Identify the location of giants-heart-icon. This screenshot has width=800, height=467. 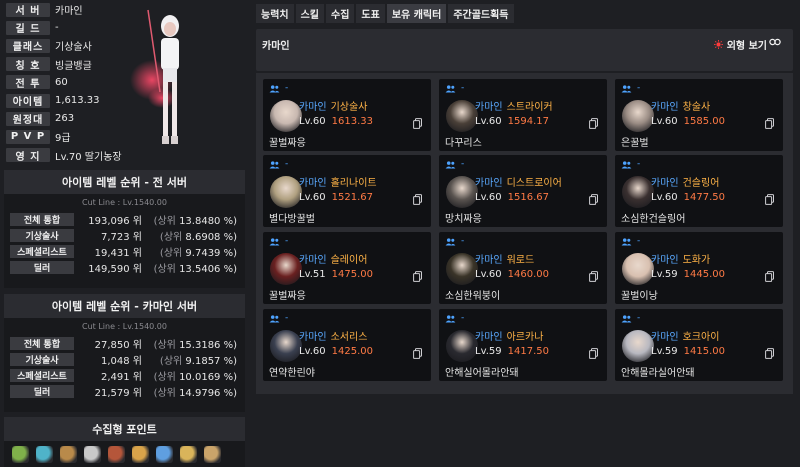
(92, 454).